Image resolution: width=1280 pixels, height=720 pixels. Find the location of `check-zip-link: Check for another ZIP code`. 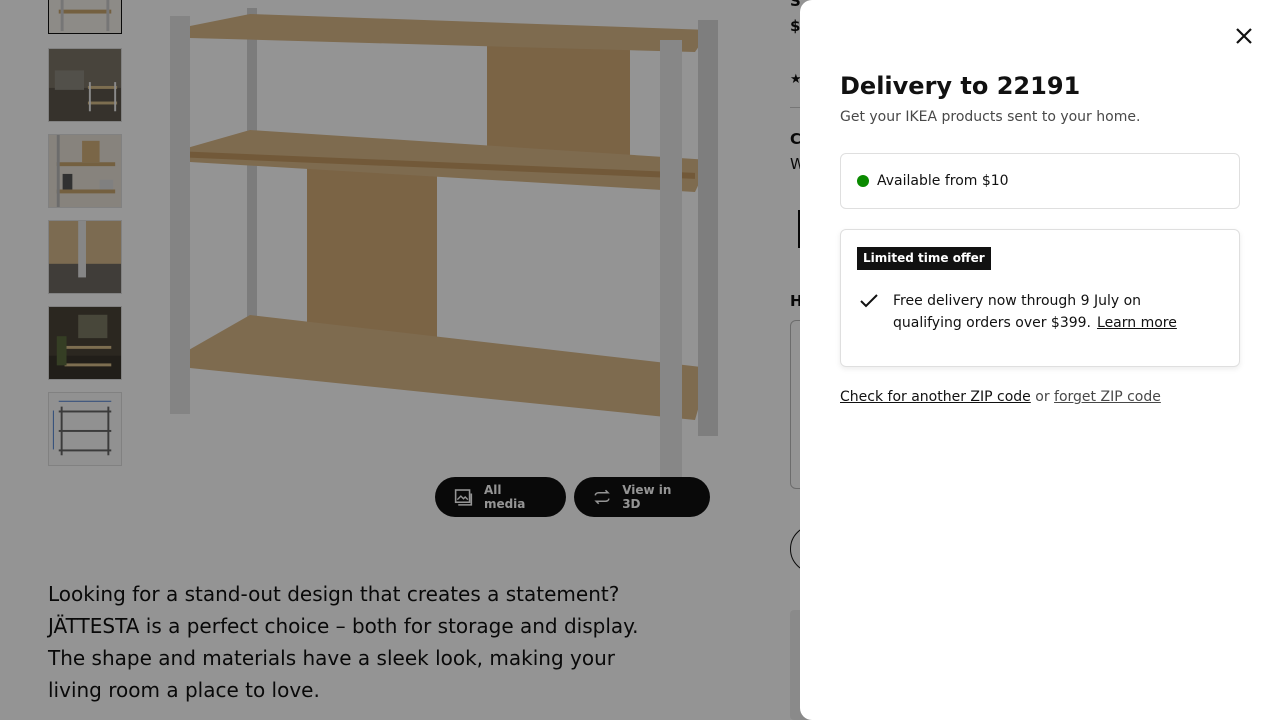

check-zip-link: Check for another ZIP code is located at coordinates (935, 397).